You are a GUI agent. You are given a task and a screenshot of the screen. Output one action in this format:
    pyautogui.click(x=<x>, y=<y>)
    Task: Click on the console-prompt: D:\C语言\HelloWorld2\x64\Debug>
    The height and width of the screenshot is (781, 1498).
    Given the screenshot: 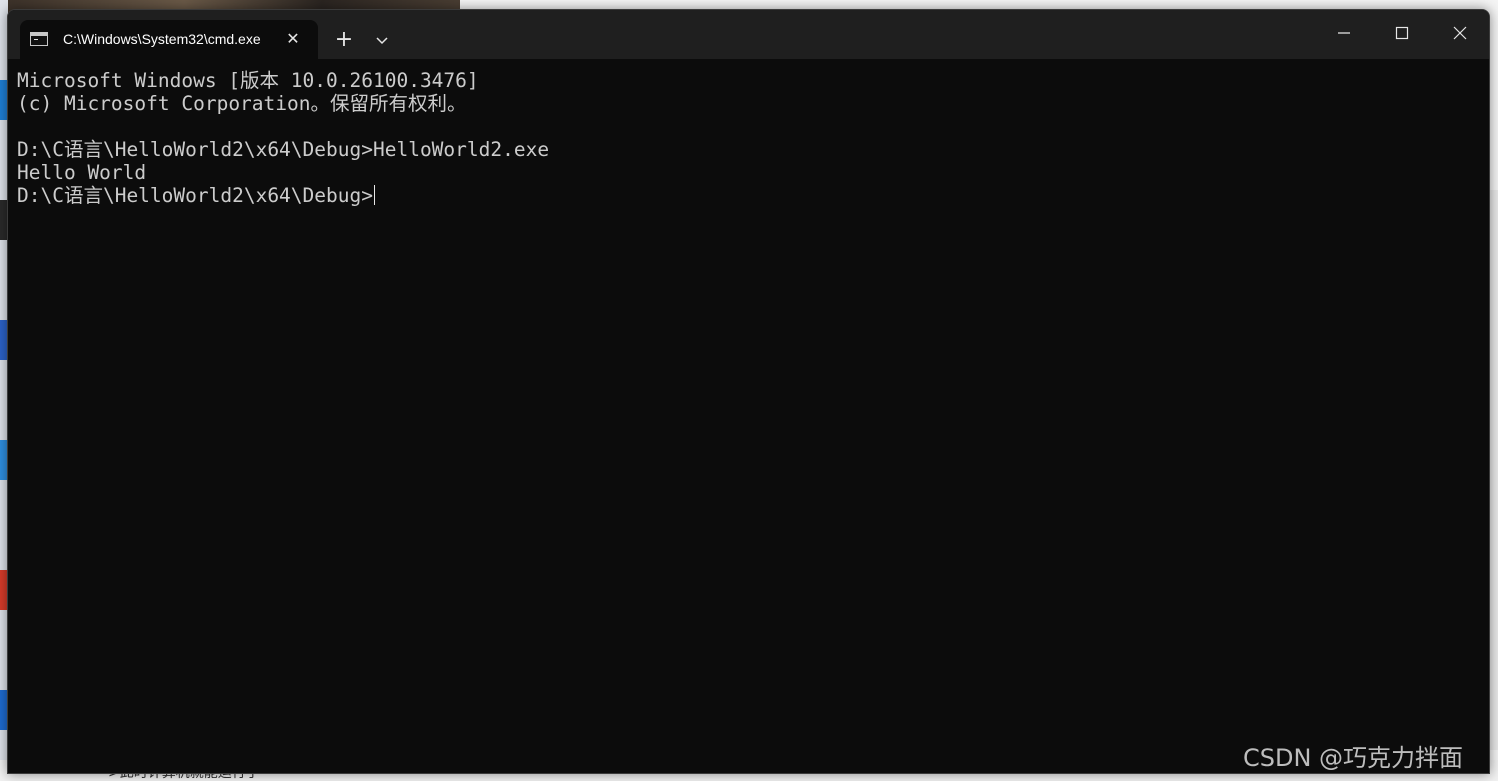 What is the action you would take?
    pyautogui.click(x=195, y=195)
    